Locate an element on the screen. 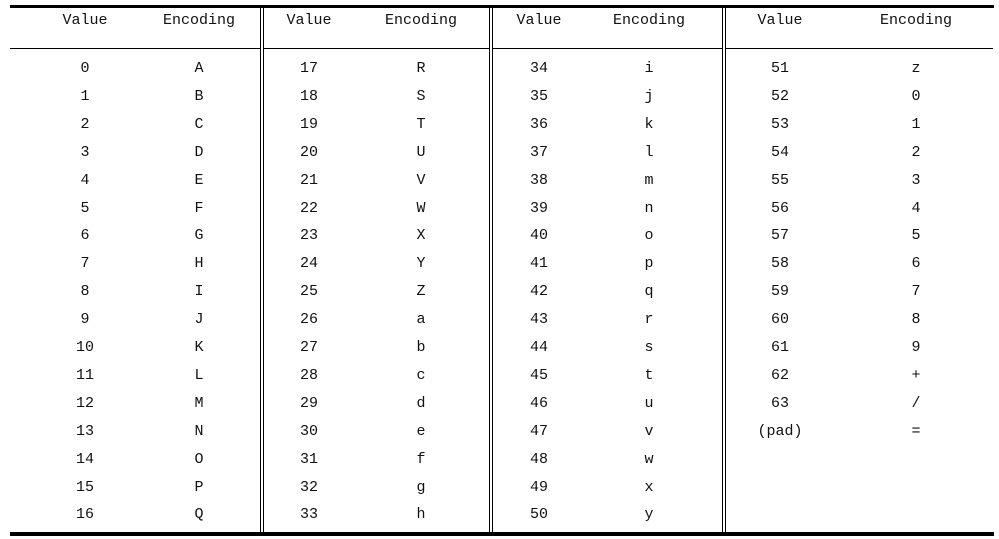  value-cell: 35 is located at coordinates (539, 96).